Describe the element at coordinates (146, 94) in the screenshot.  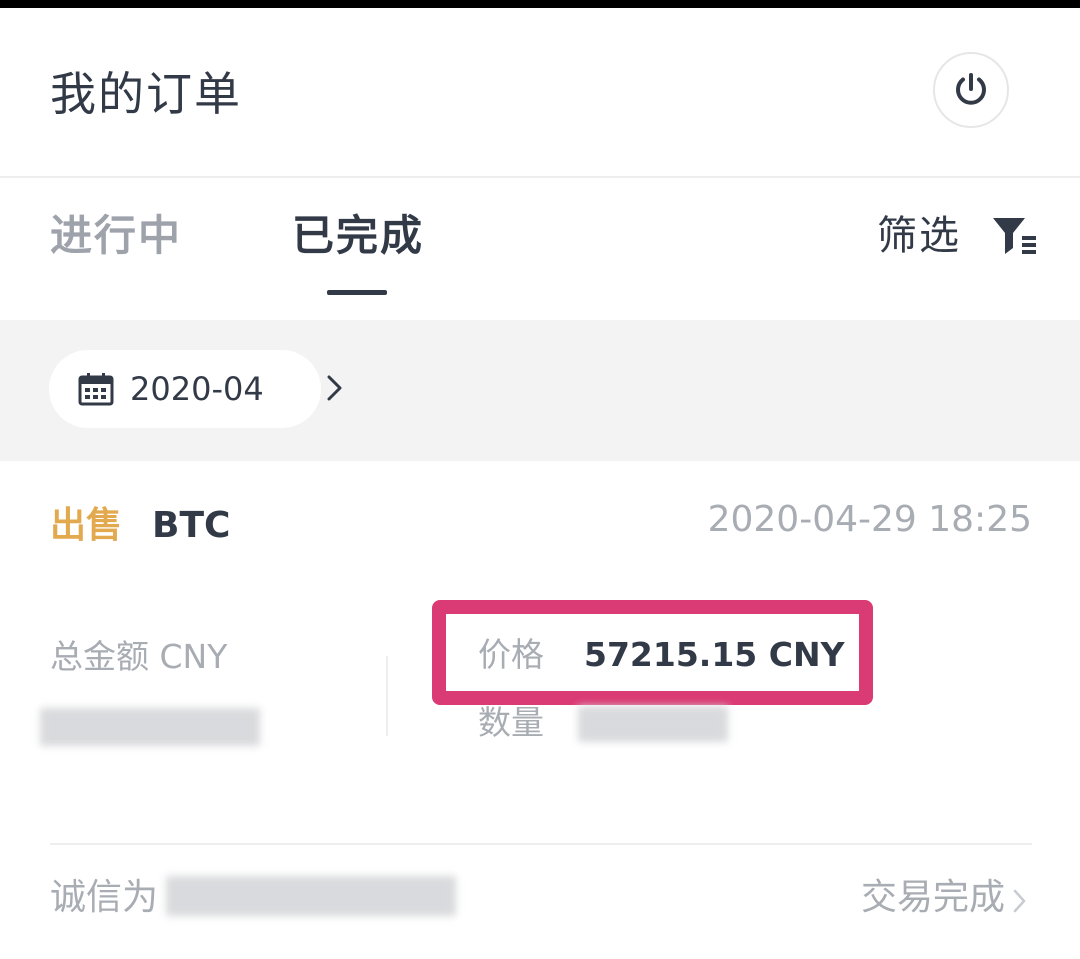
I see `page-title: 我的订单` at that location.